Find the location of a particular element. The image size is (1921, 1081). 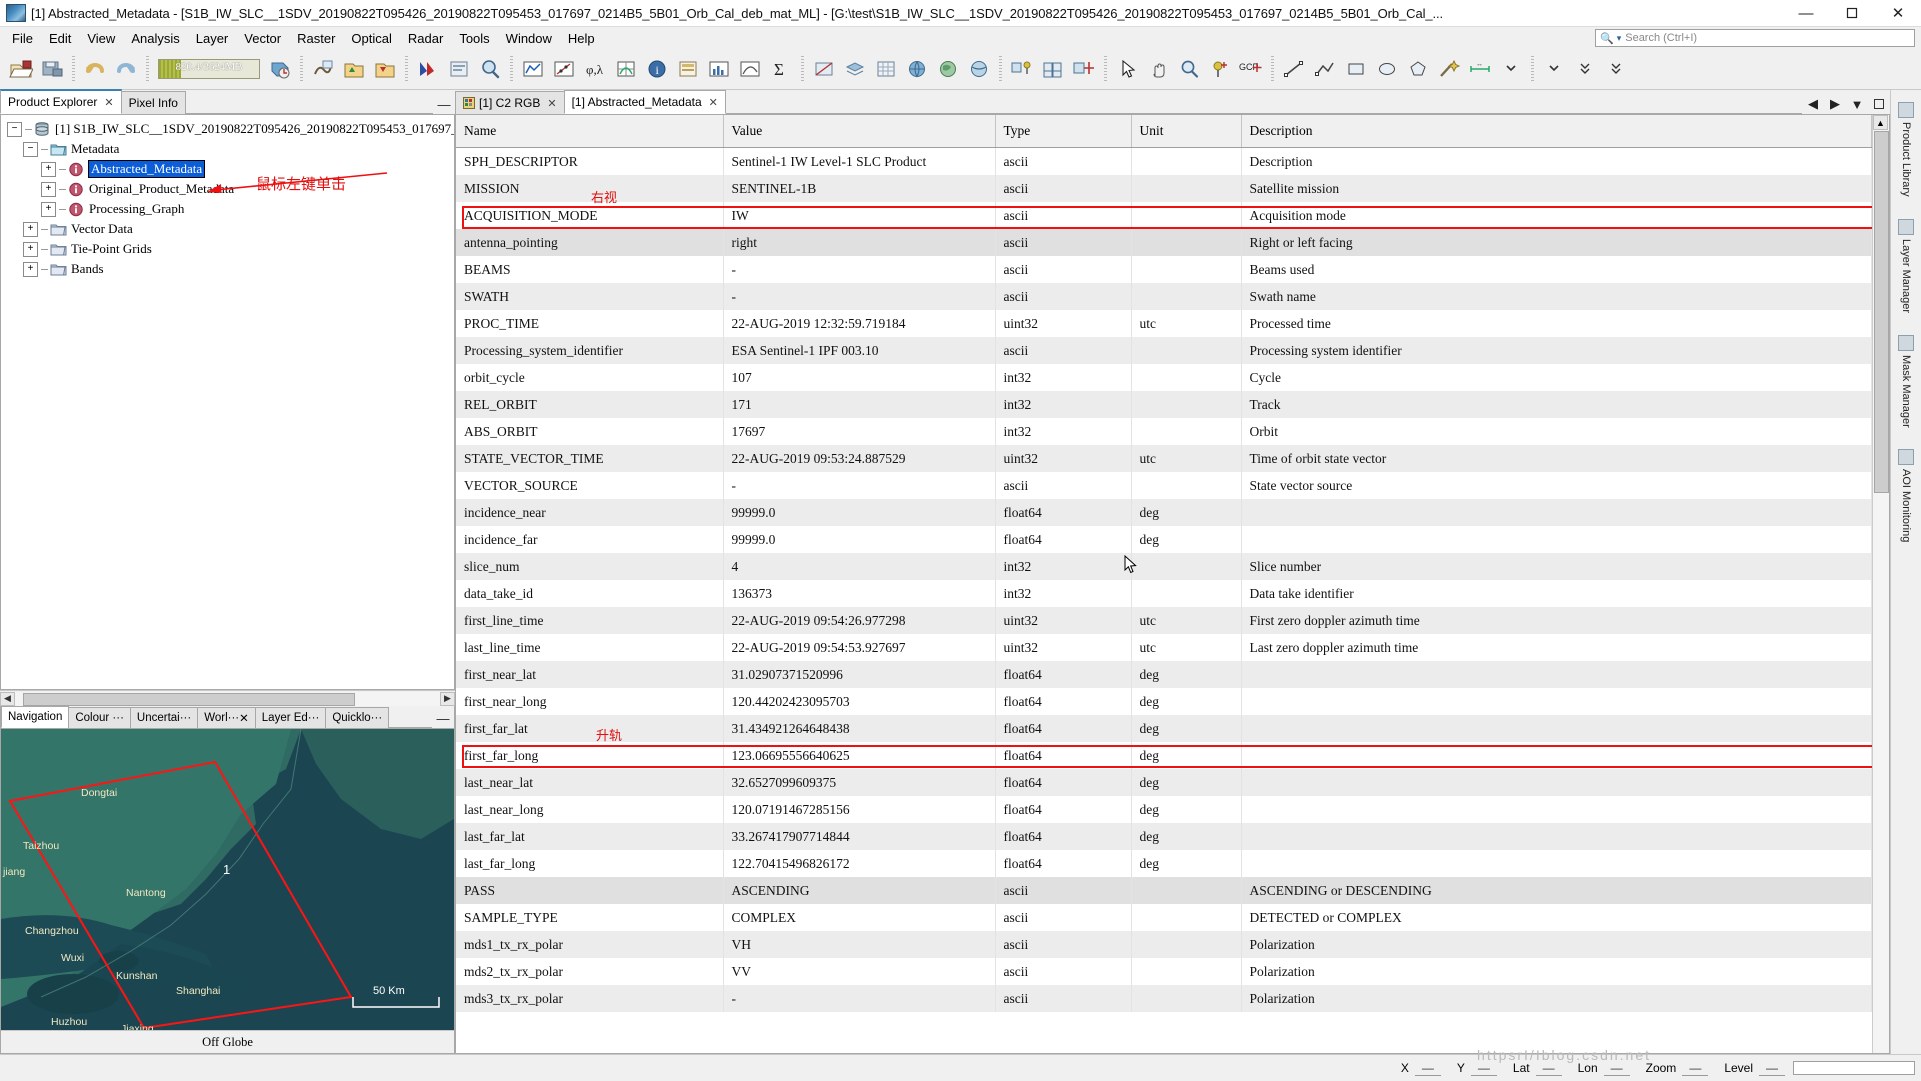

import-vector-icon is located at coordinates (323, 69).